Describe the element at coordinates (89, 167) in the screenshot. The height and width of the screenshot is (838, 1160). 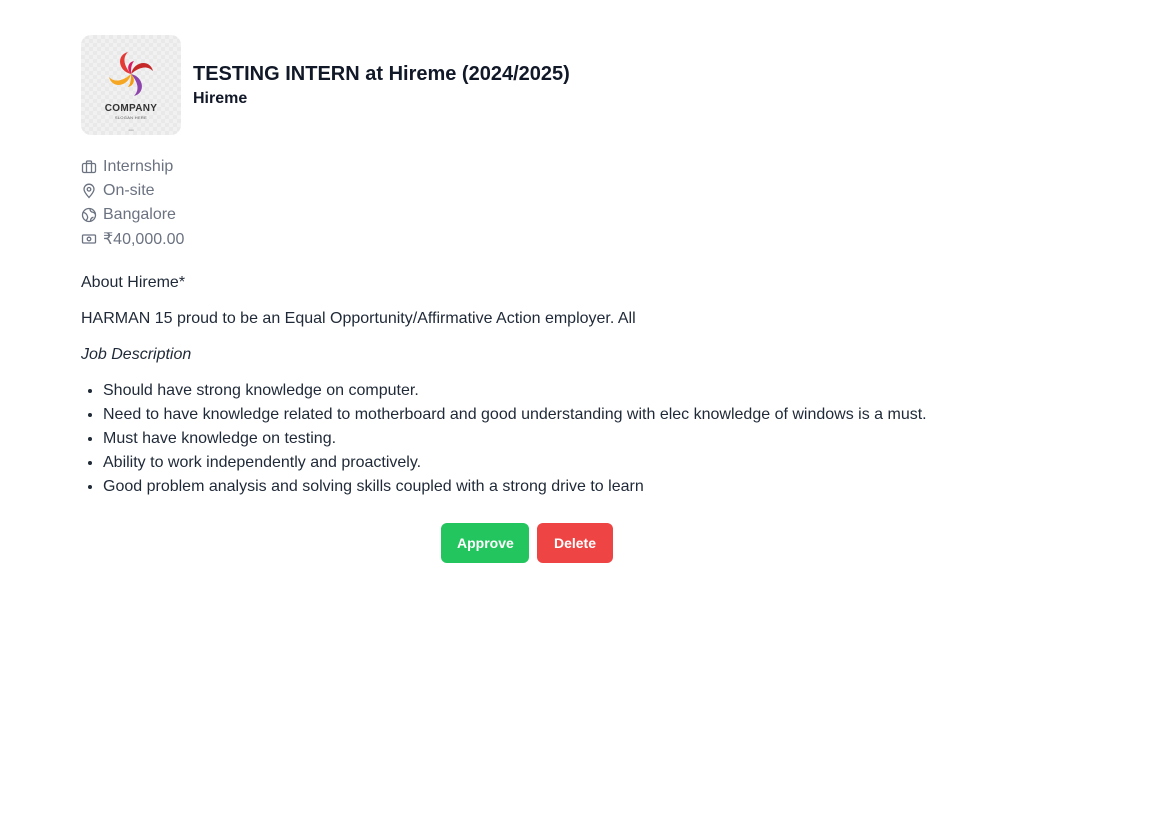
I see `briefcase-icon` at that location.